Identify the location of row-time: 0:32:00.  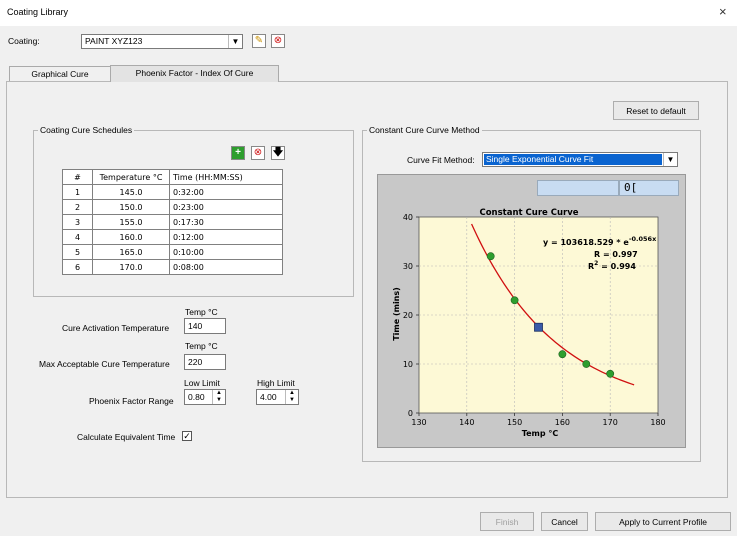
(226, 192).